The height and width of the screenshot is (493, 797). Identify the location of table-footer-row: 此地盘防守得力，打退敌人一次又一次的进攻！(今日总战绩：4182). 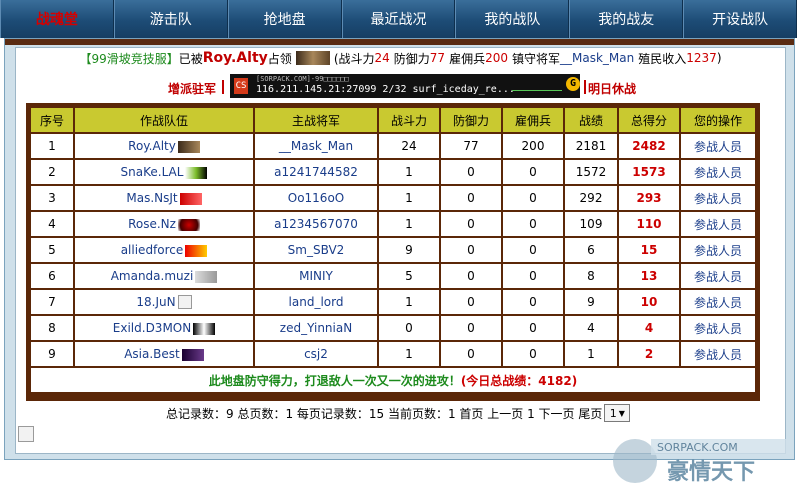
(393, 380).